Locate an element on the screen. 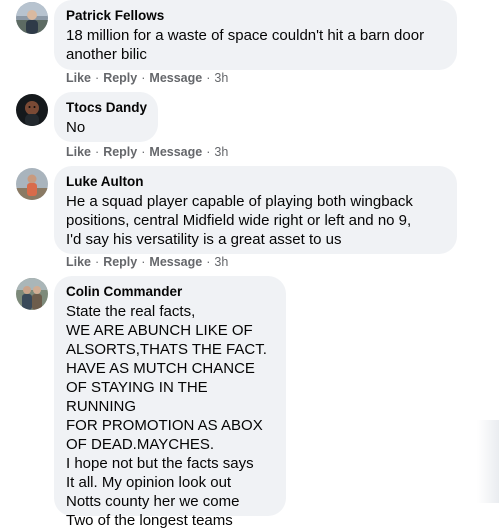  comment-author: Patrick Fellows is located at coordinates (255, 16).